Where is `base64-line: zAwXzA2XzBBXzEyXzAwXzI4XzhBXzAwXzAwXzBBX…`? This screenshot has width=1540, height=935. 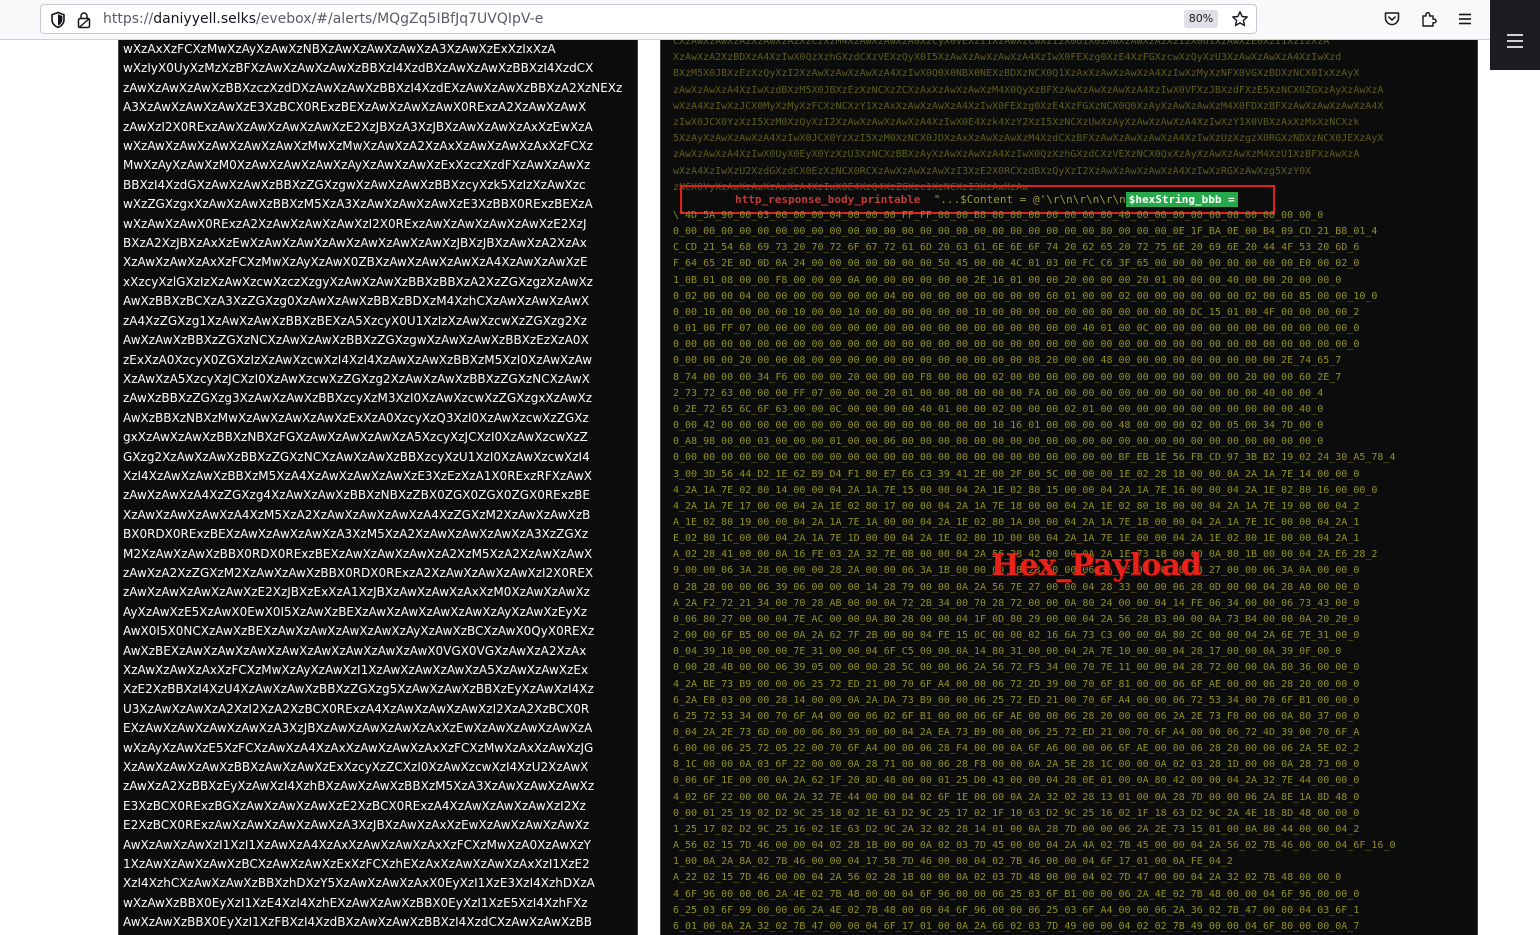 base64-line: zAwXzA2XzBBXzEyXzAwXzI4XzhBXzAwXzAwXzBBX… is located at coordinates (359, 786).